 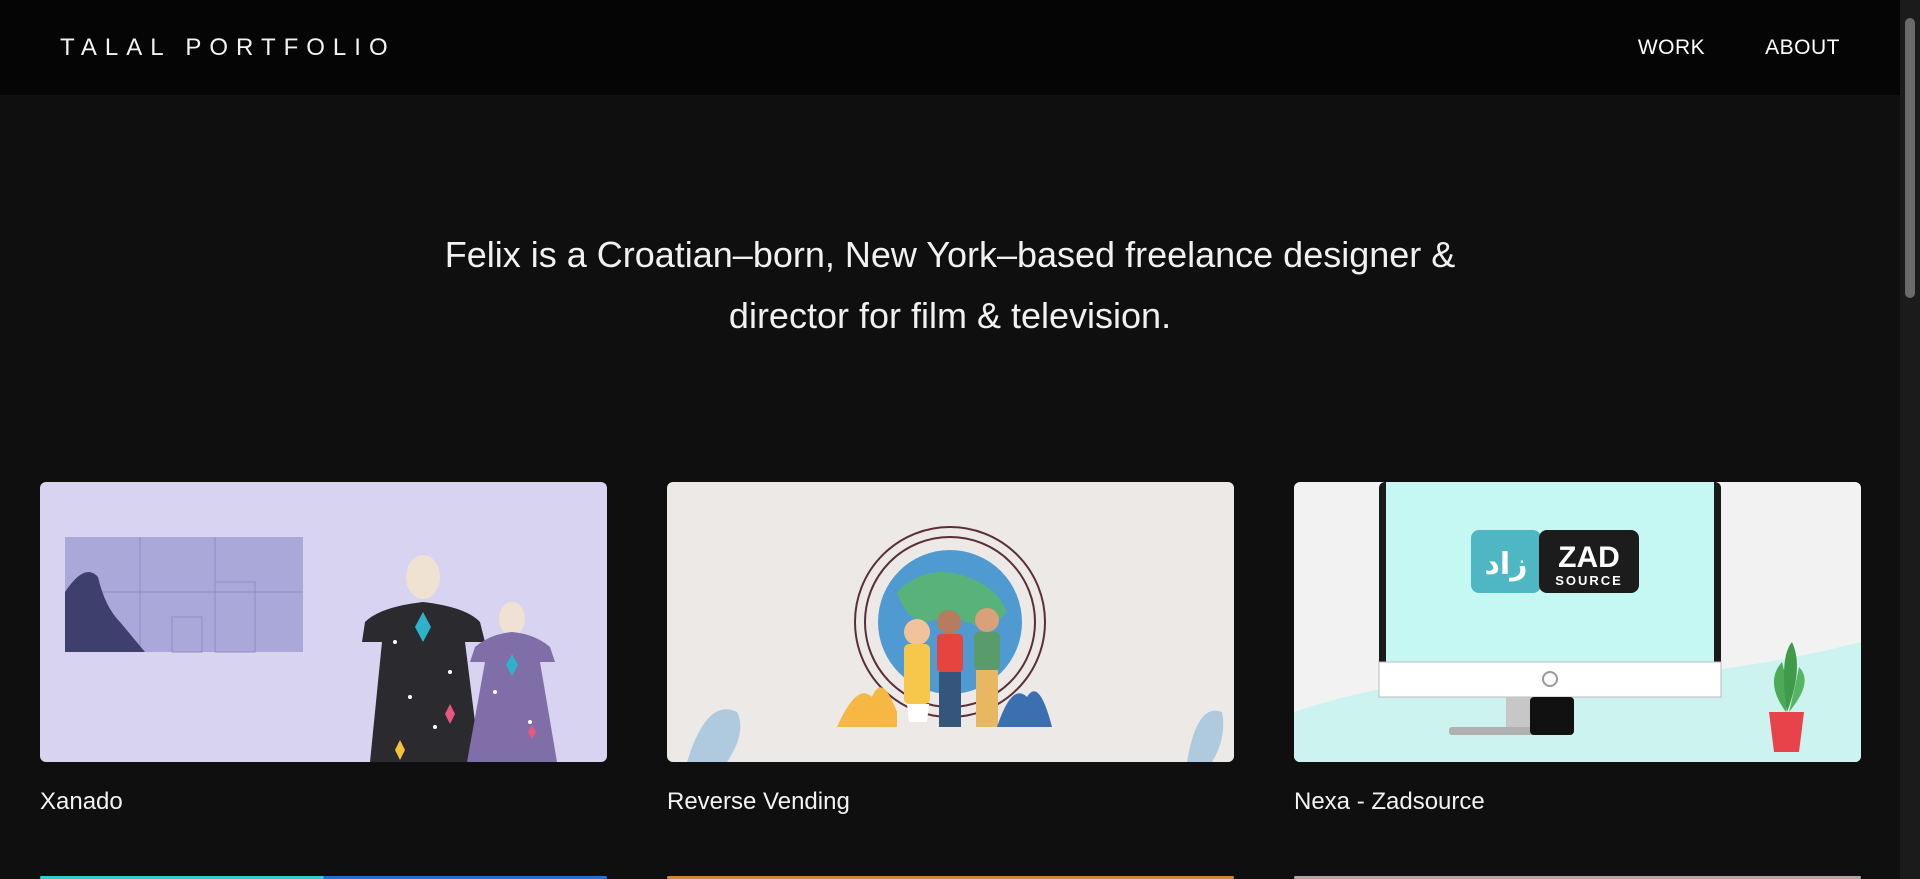 What do you see at coordinates (1577, 802) in the screenshot?
I see `project-title-nexa-zadsource: Nexa - Zadsource` at bounding box center [1577, 802].